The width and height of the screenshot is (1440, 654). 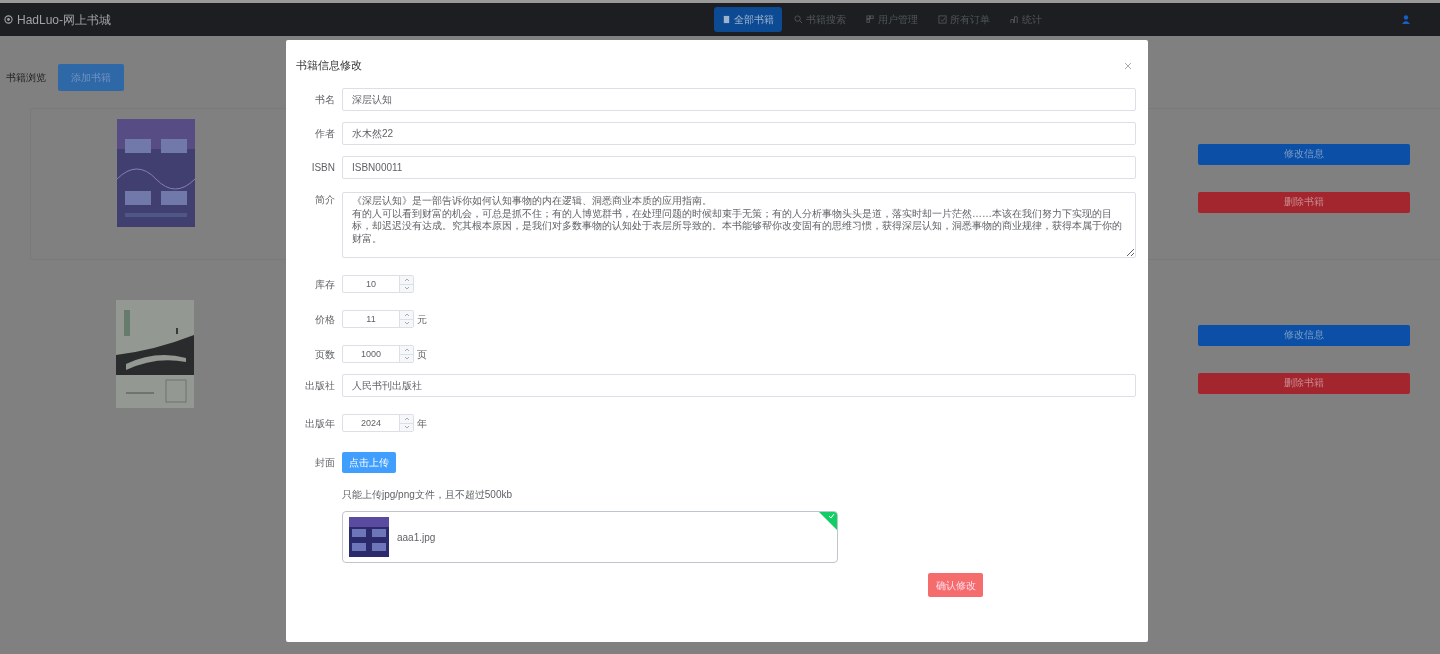 I want to click on number-field: 11, so click(x=378, y=319).